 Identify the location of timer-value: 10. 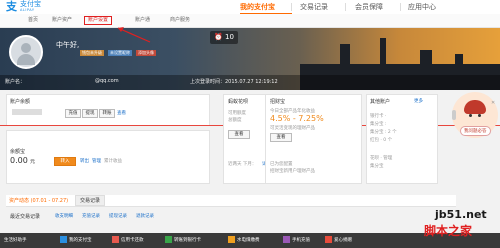
(229, 37).